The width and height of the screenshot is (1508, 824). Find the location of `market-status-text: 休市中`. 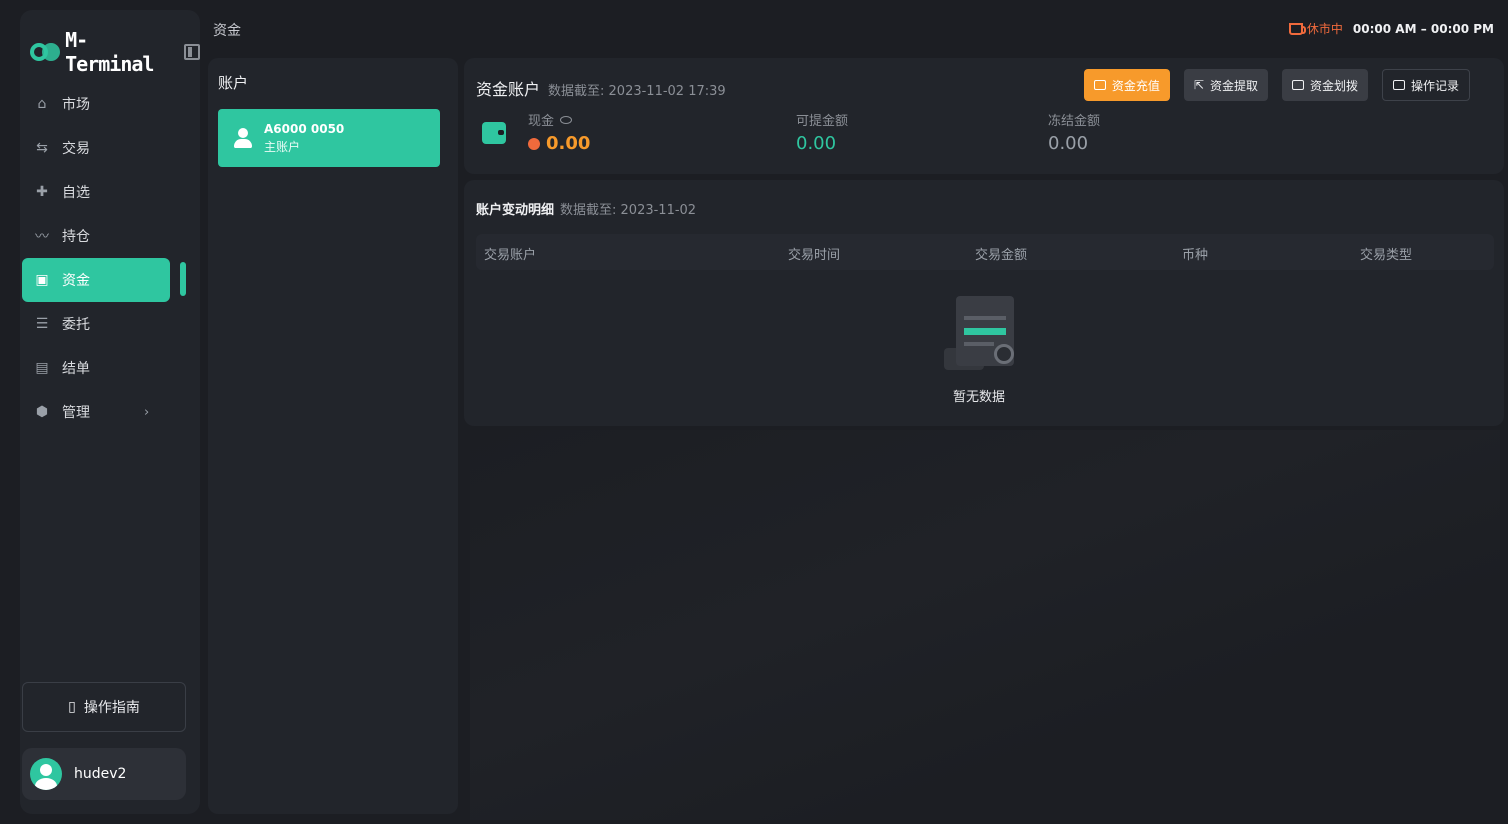

market-status-text: 休市中 is located at coordinates (1324, 29).